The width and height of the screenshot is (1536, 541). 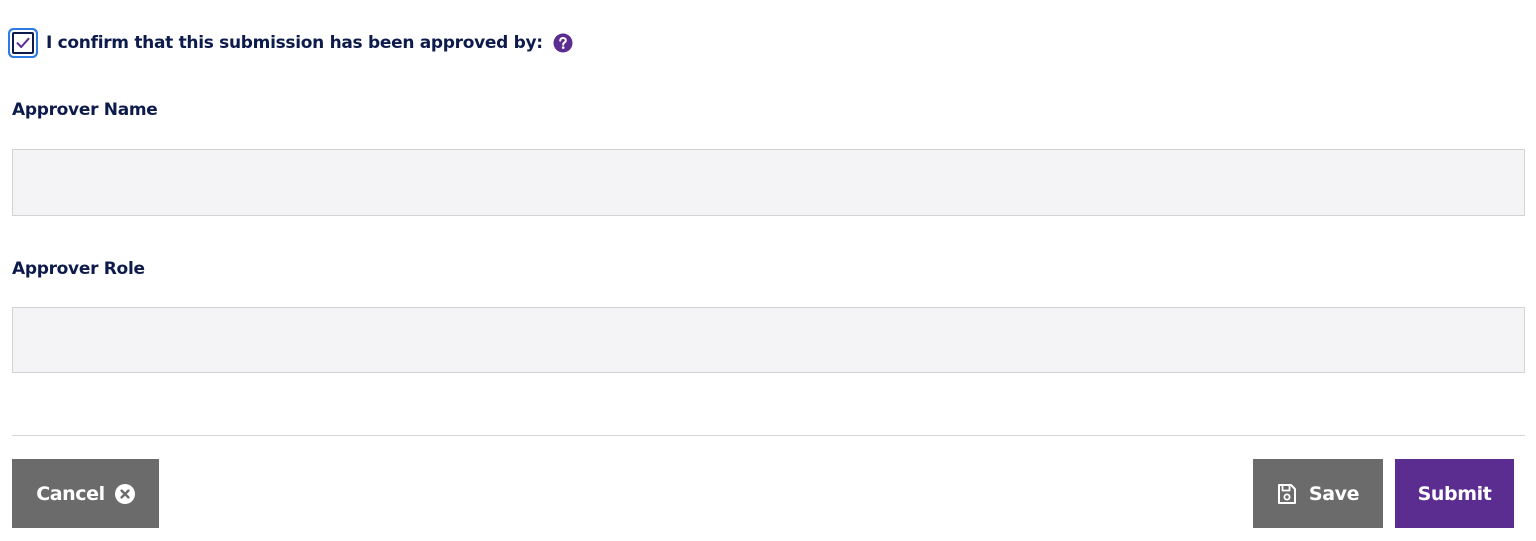 I want to click on approver-name-input, so click(x=768, y=182).